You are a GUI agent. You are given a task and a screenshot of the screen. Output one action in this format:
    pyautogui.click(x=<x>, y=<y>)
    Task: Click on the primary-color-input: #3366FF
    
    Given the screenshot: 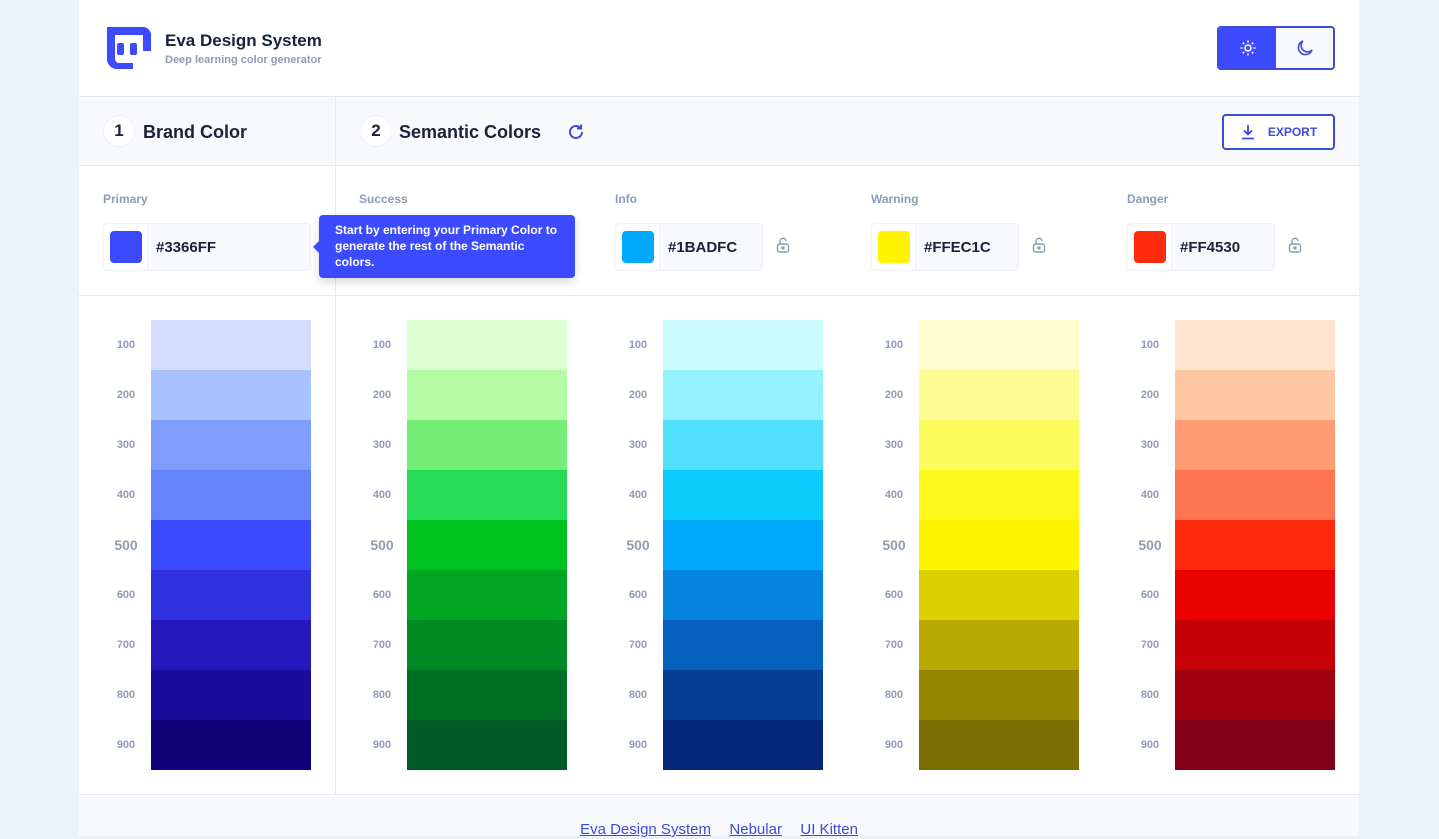 What is the action you would take?
    pyautogui.click(x=207, y=247)
    